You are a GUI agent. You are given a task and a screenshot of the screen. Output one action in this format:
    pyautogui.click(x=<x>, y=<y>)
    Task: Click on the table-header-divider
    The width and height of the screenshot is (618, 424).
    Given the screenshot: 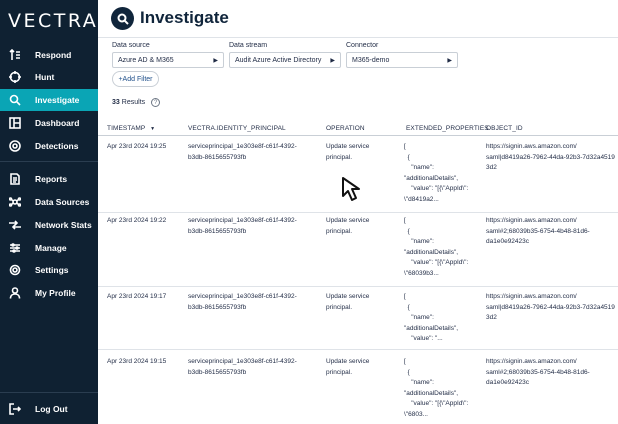 What is the action you would take?
    pyautogui.click(x=358, y=135)
    